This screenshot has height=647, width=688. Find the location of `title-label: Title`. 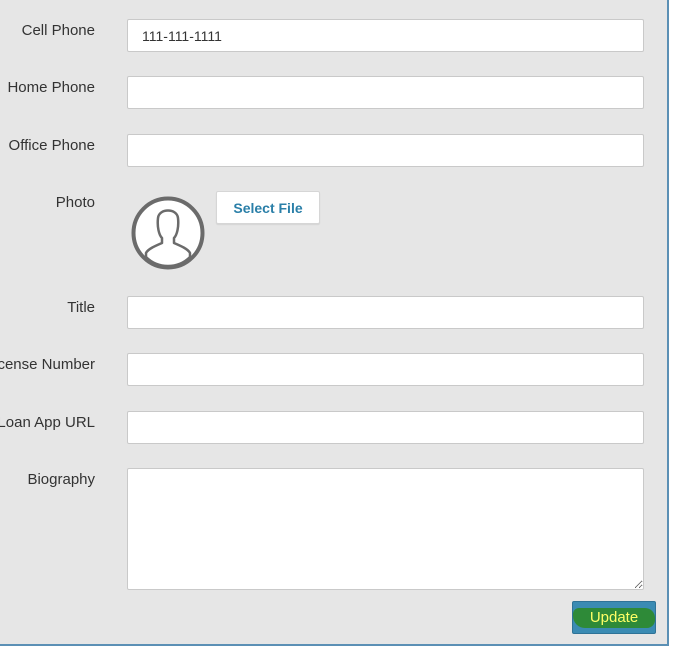

title-label: Title is located at coordinates (81, 307).